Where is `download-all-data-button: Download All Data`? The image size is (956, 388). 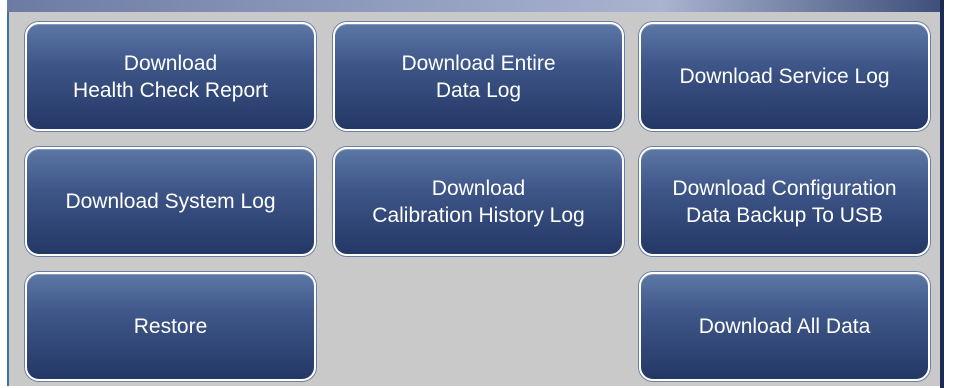 download-all-data-button: Download All Data is located at coordinates (784, 326).